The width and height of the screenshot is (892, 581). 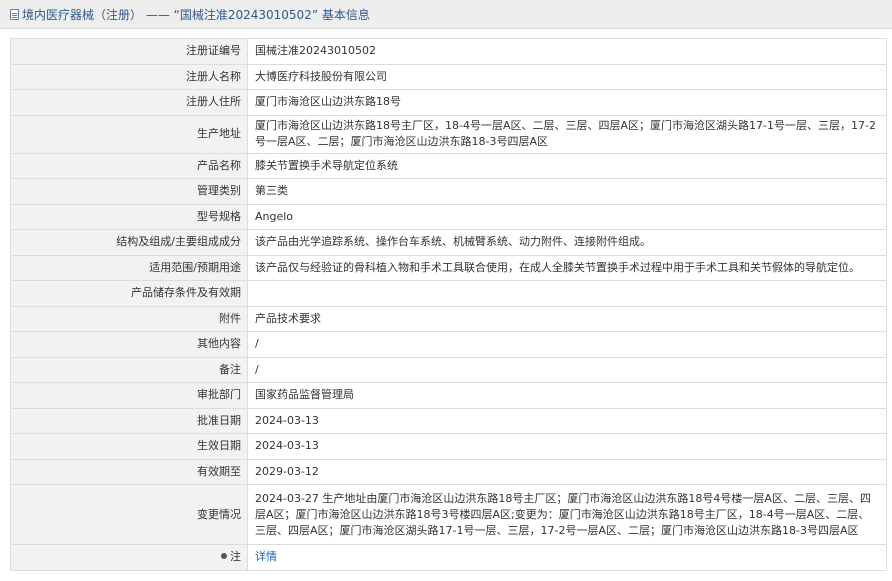 I want to click on table-row: 生效日期 2024-03-13, so click(x=448, y=446).